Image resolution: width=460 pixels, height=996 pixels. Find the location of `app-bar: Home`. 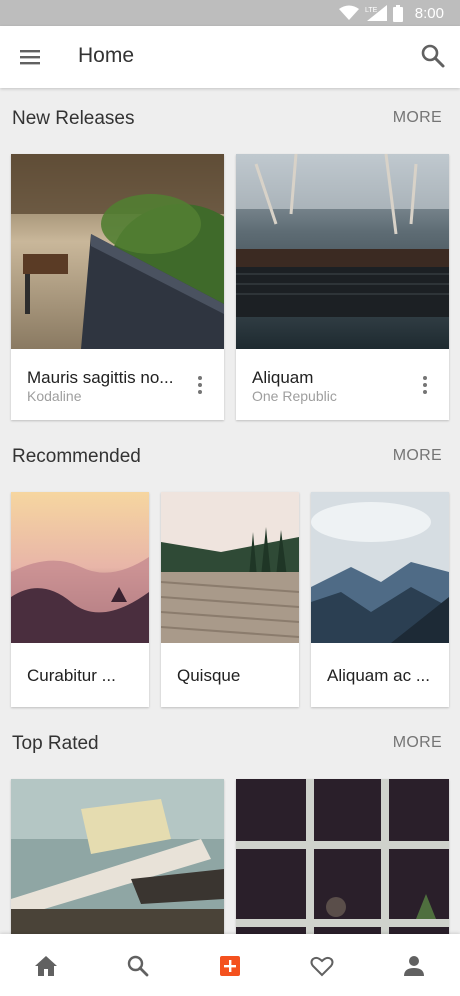

app-bar: Home is located at coordinates (230, 57).